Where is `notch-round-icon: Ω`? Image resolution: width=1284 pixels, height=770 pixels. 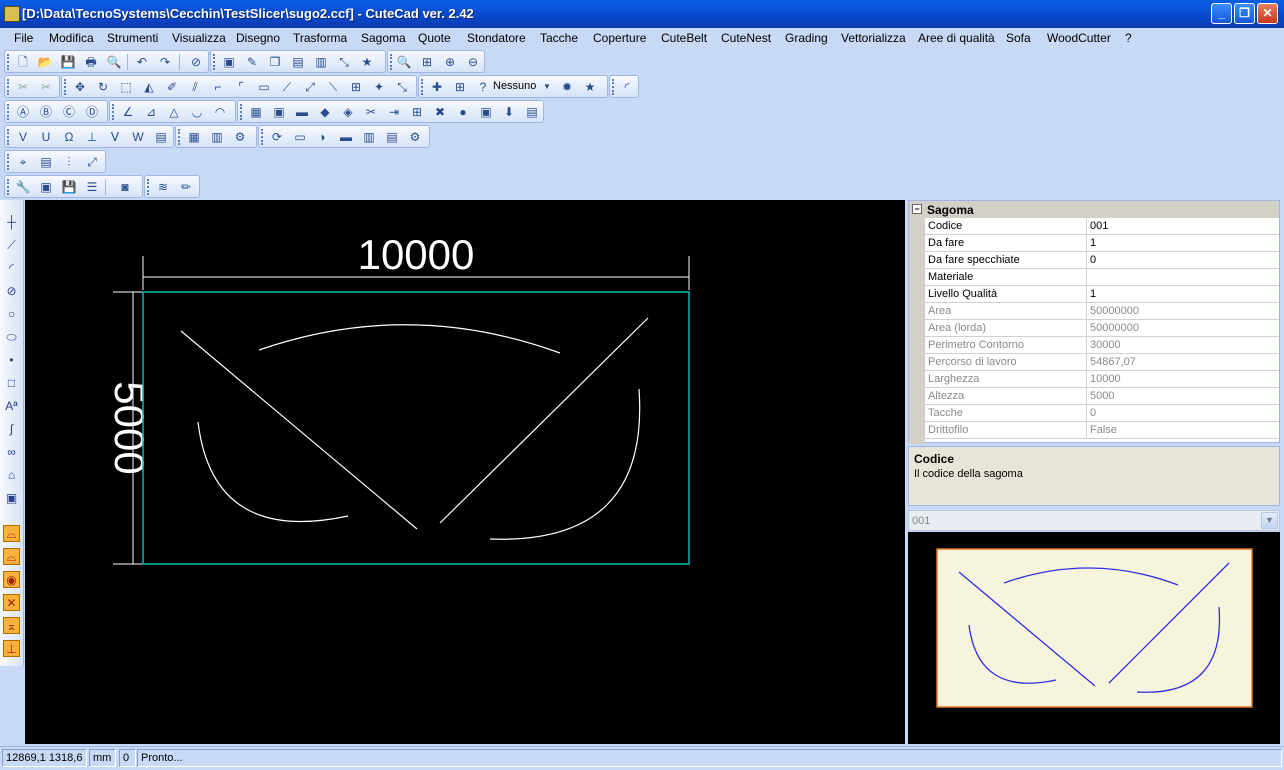 notch-round-icon: Ω is located at coordinates (69, 137).